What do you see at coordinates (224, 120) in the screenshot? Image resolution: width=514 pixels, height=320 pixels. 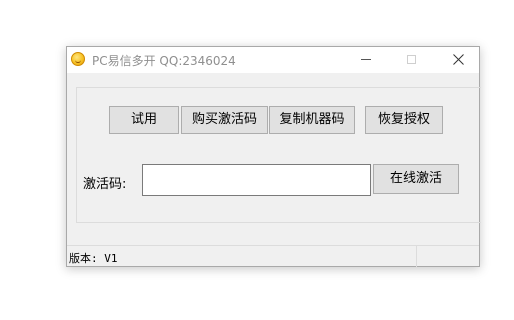 I see `buy-activation-code-button: 购买激活码` at bounding box center [224, 120].